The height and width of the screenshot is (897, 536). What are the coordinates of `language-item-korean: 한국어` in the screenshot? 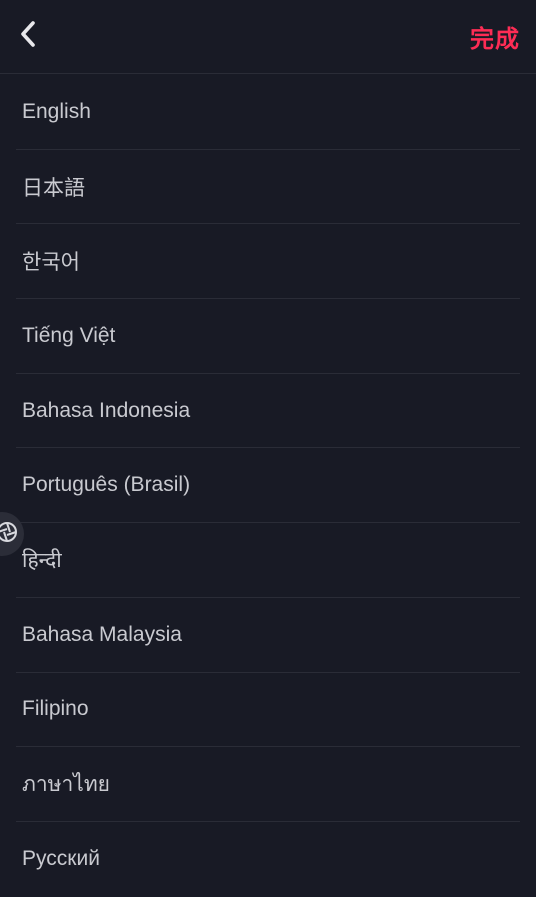 It's located at (268, 262).